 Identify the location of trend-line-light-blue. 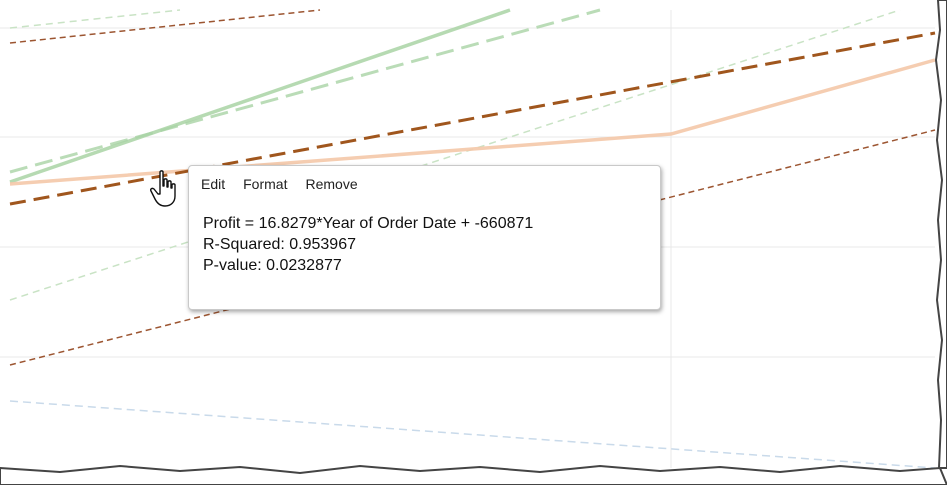
(472, 434).